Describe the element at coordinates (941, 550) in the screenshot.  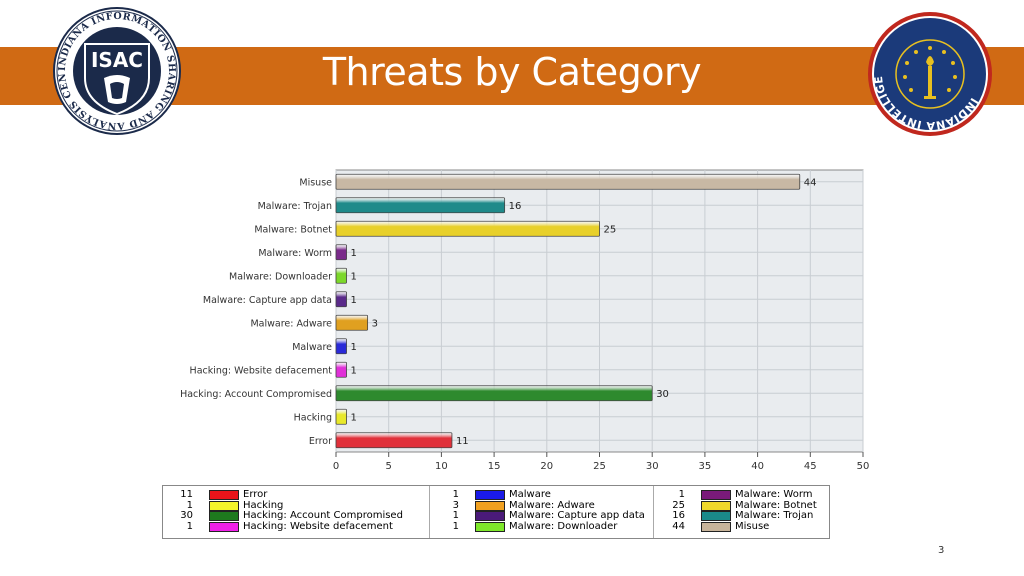
I see `page-number: 3` at that location.